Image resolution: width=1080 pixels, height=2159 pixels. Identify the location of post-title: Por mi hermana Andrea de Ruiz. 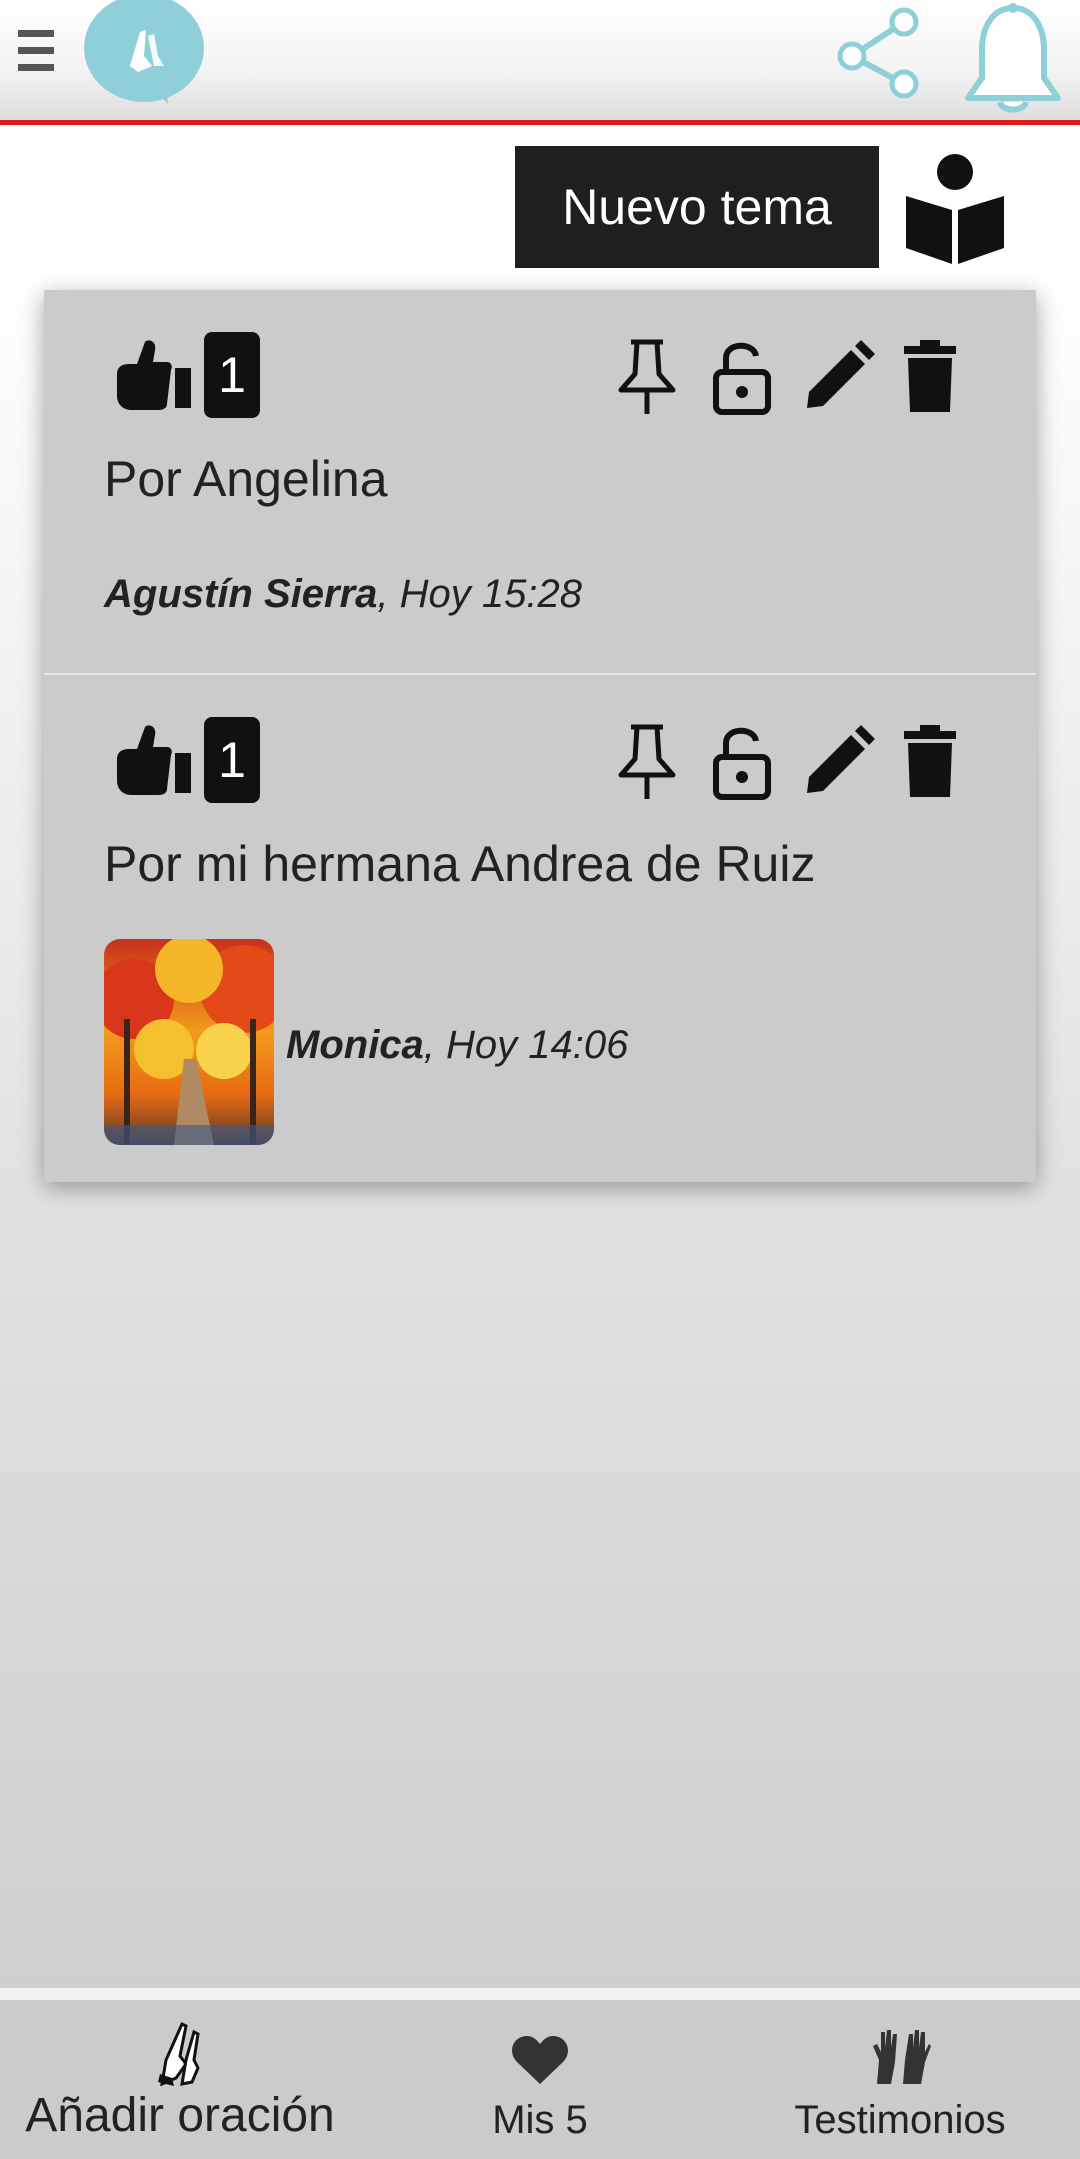
(459, 864).